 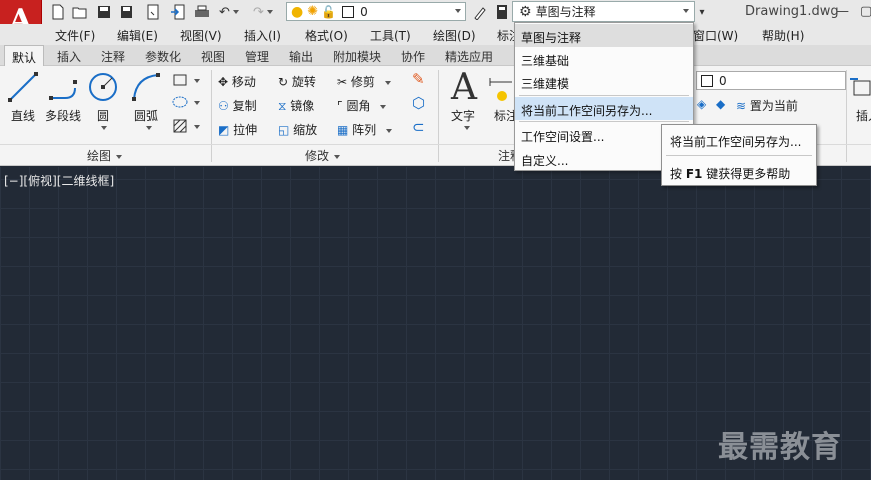 I want to click on array-icon: ▦, so click(x=343, y=130).